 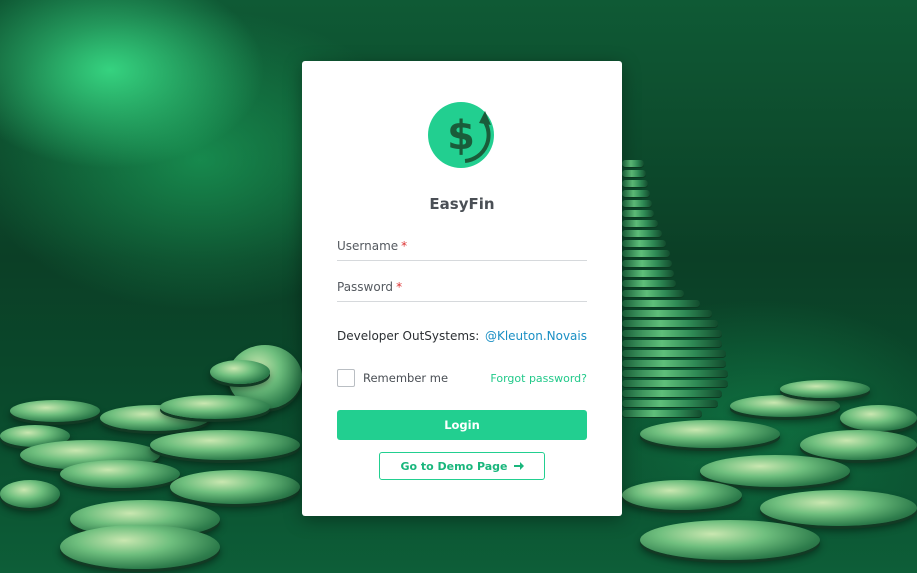 I want to click on remember-label: Remember me, so click(x=406, y=378).